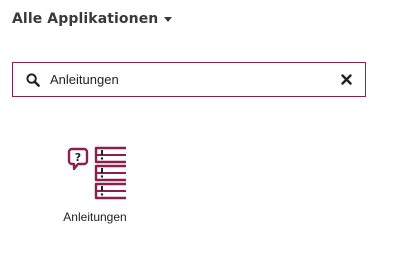 The image size is (400, 253). Describe the element at coordinates (95, 217) in the screenshot. I see `app-label: Anleitungen` at that location.